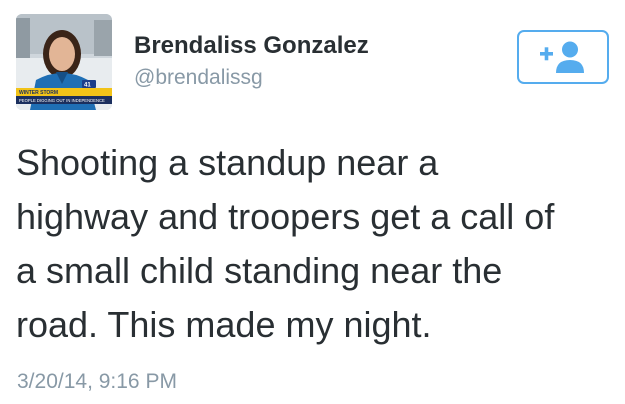 The height and width of the screenshot is (404, 625). Describe the element at coordinates (87, 86) in the screenshot. I see `avatar-logo-text: 41` at that location.